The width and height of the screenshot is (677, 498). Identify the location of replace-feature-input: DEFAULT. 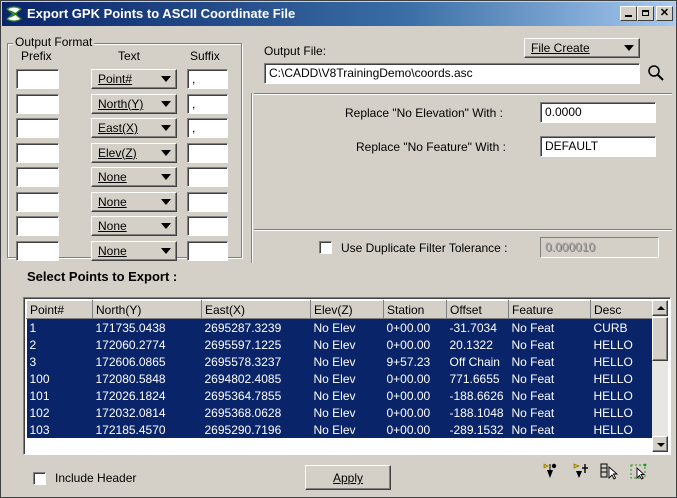
(598, 146).